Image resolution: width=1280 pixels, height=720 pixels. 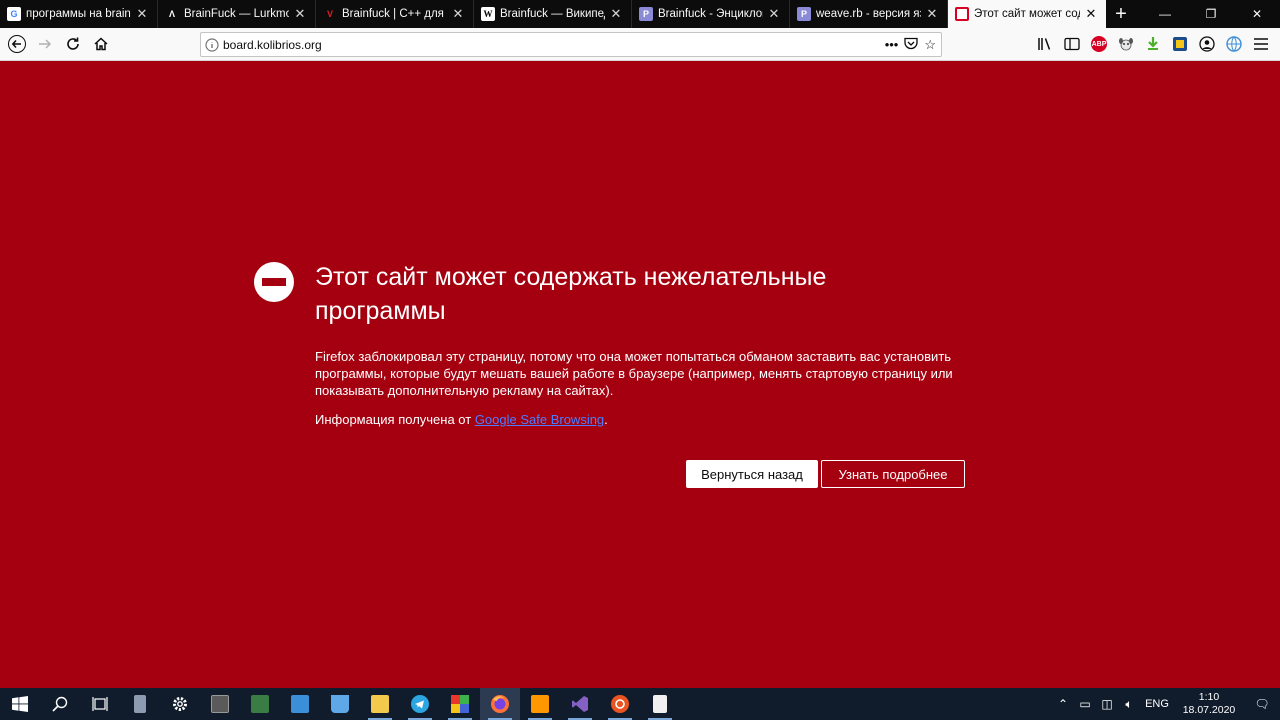 I want to click on forward-icon, so click(x=45, y=44).